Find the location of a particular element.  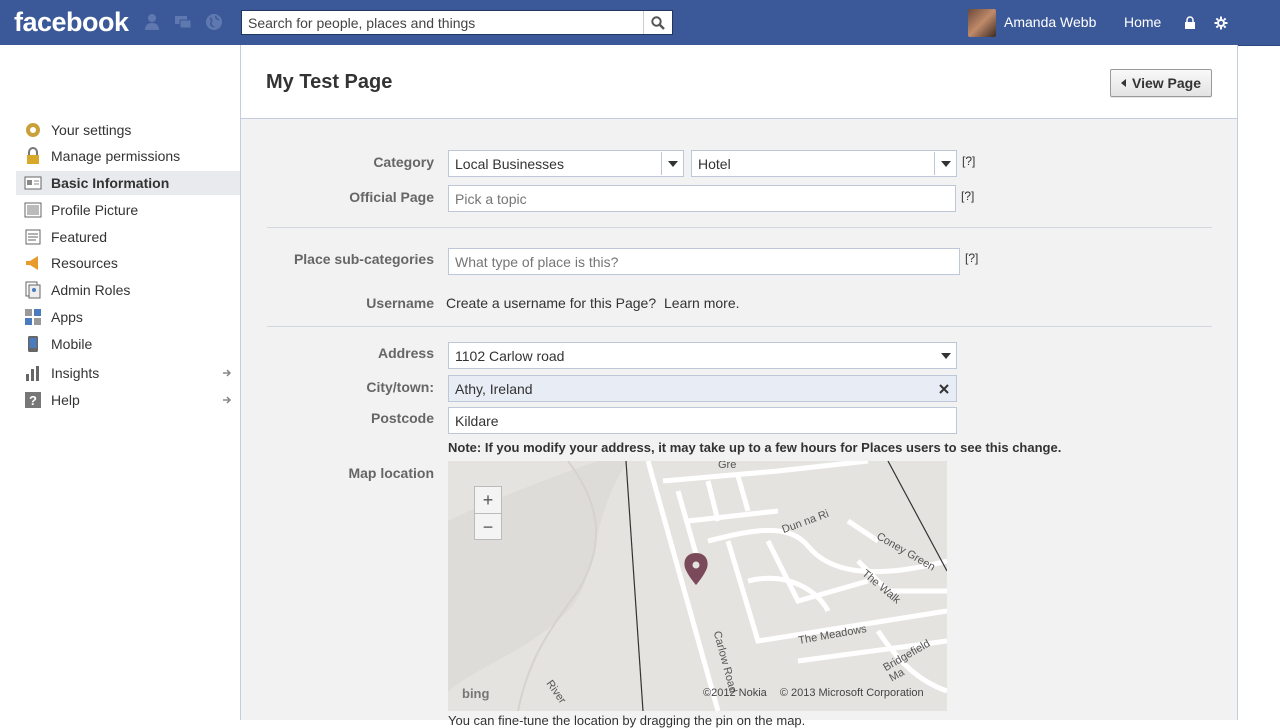

sidebar-item-label: Admin Roles is located at coordinates (91, 290).